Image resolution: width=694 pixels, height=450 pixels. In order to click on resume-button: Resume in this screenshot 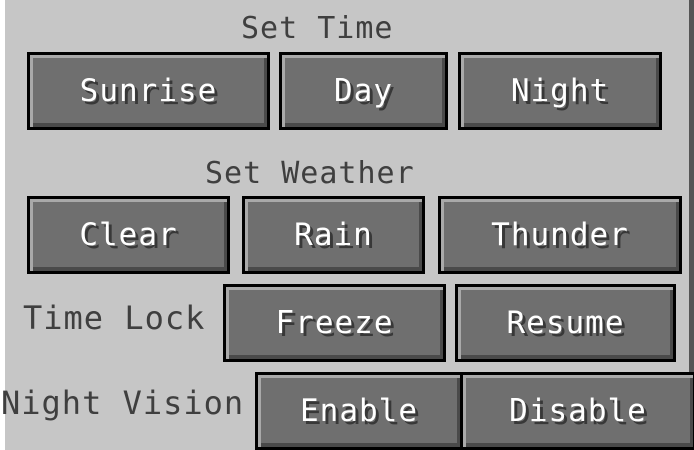, I will do `click(565, 323)`.